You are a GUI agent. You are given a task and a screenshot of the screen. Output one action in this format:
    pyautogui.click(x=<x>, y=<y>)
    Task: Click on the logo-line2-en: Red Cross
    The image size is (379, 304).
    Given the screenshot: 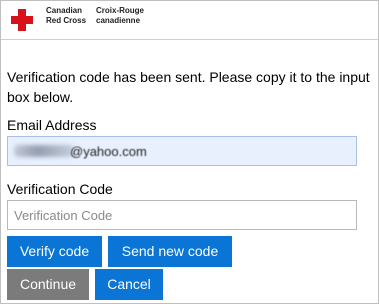 What is the action you would take?
    pyautogui.click(x=66, y=20)
    